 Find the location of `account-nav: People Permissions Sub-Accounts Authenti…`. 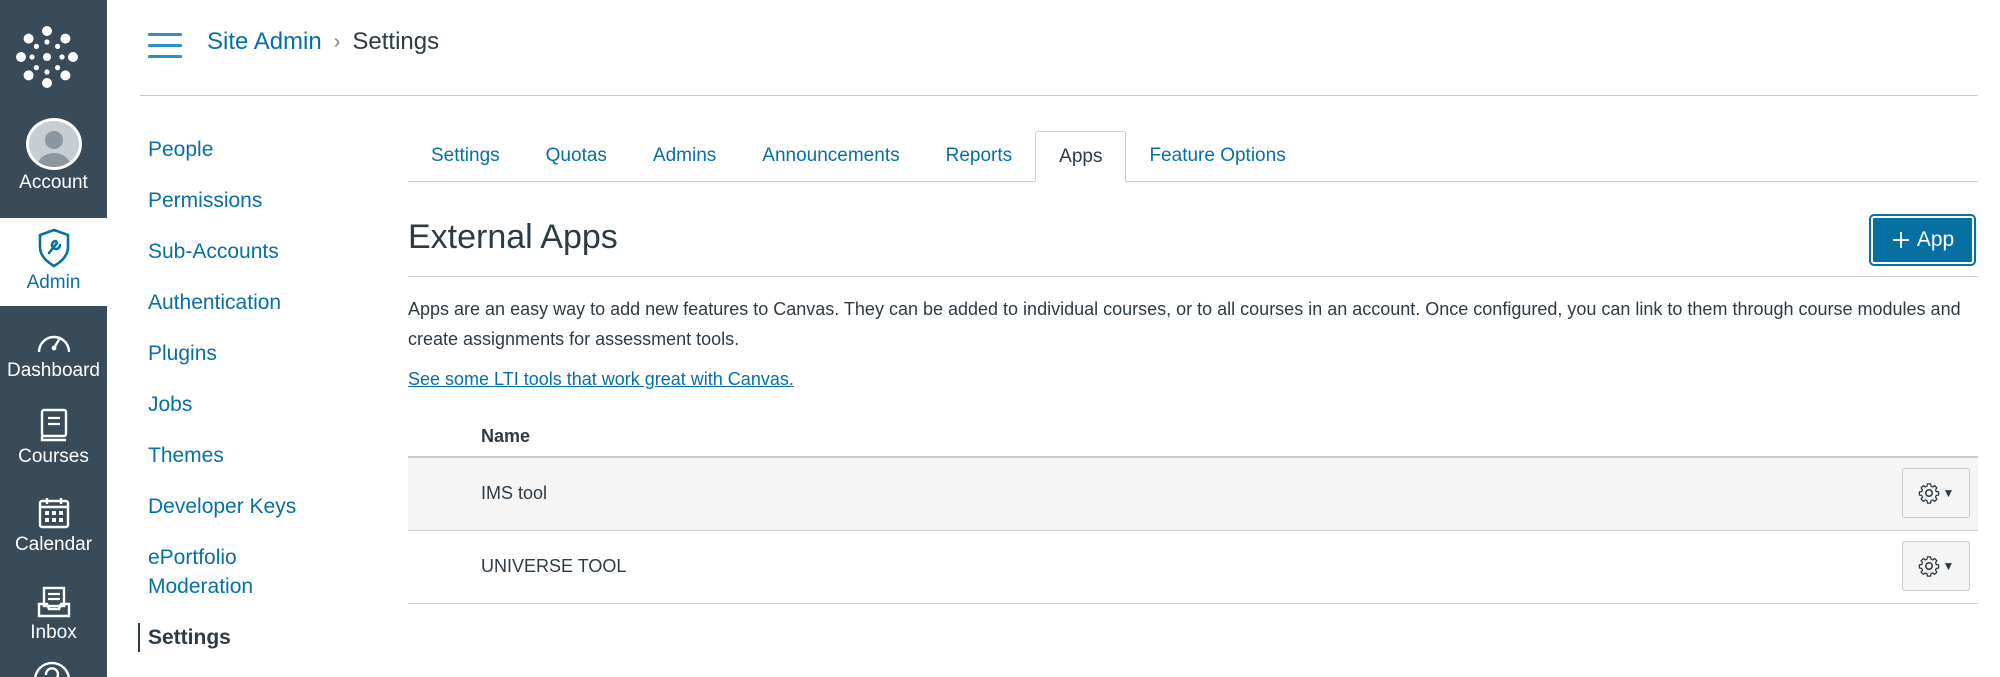

account-nav: People Permissions Sub-Accounts Authenti… is located at coordinates (259, 404).